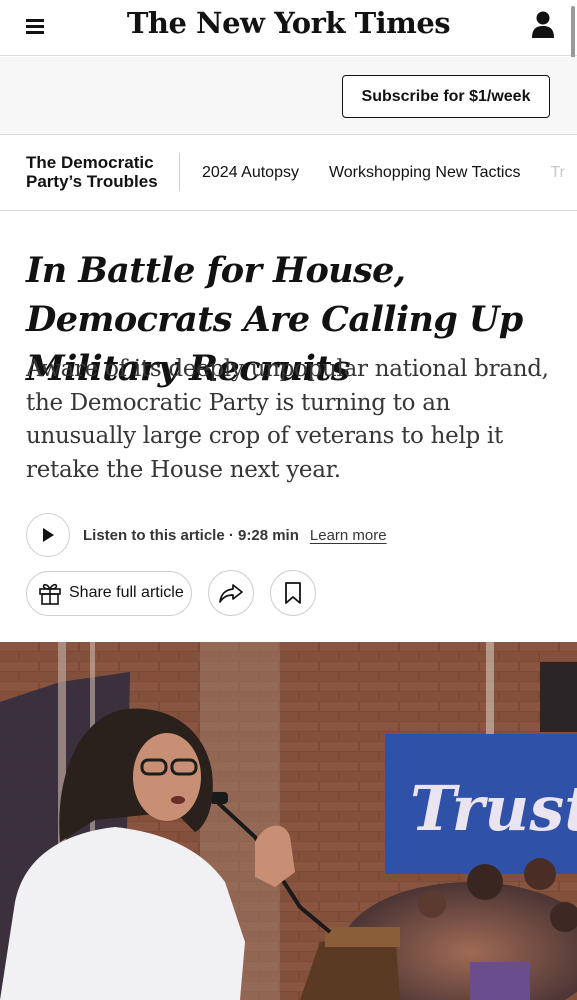 This screenshot has width=577, height=1000. I want to click on save-button, so click(293, 593).